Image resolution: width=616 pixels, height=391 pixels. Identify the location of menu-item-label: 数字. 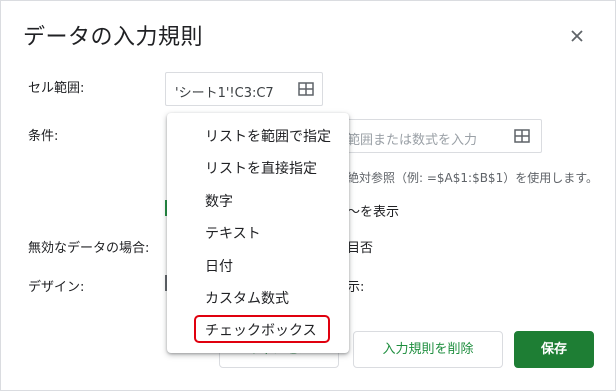
(219, 202).